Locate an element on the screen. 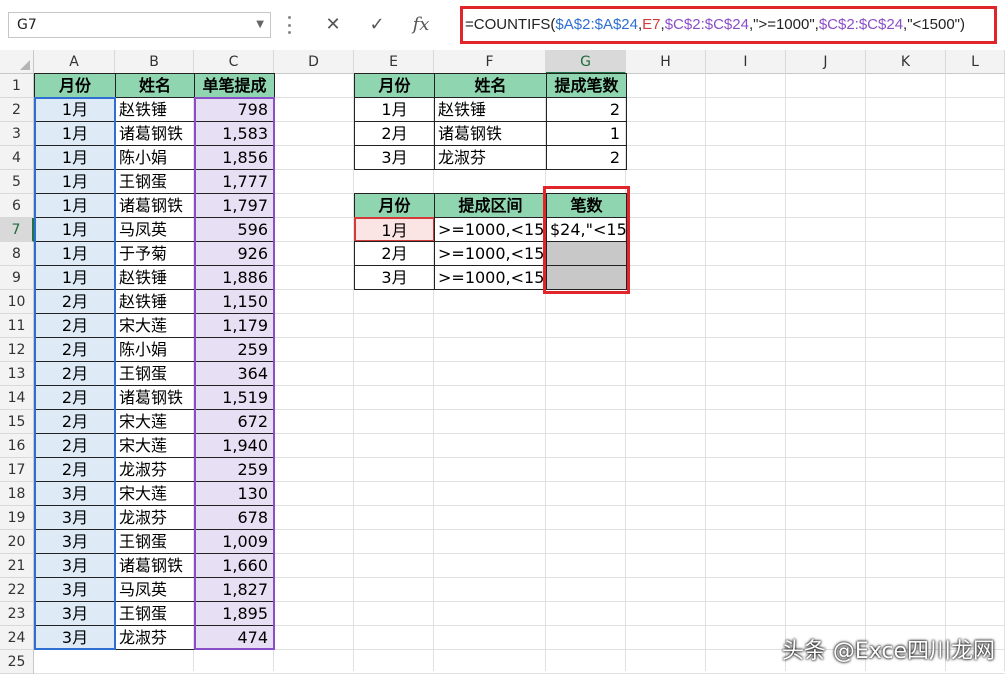 Image resolution: width=1005 pixels, height=674 pixels. insert-function-button: fx is located at coordinates (421, 25).